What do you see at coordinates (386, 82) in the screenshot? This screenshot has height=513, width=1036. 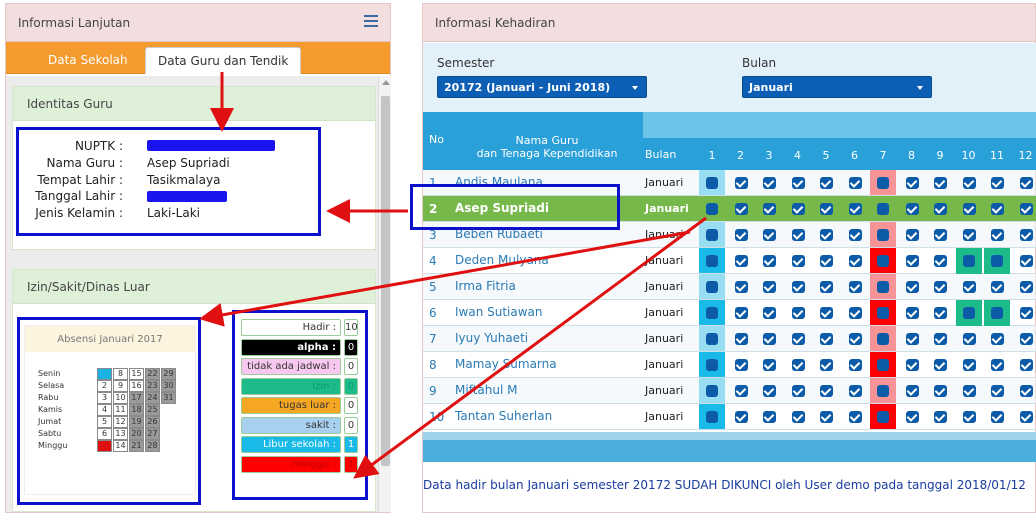 I see `scroll-up-icon` at bounding box center [386, 82].